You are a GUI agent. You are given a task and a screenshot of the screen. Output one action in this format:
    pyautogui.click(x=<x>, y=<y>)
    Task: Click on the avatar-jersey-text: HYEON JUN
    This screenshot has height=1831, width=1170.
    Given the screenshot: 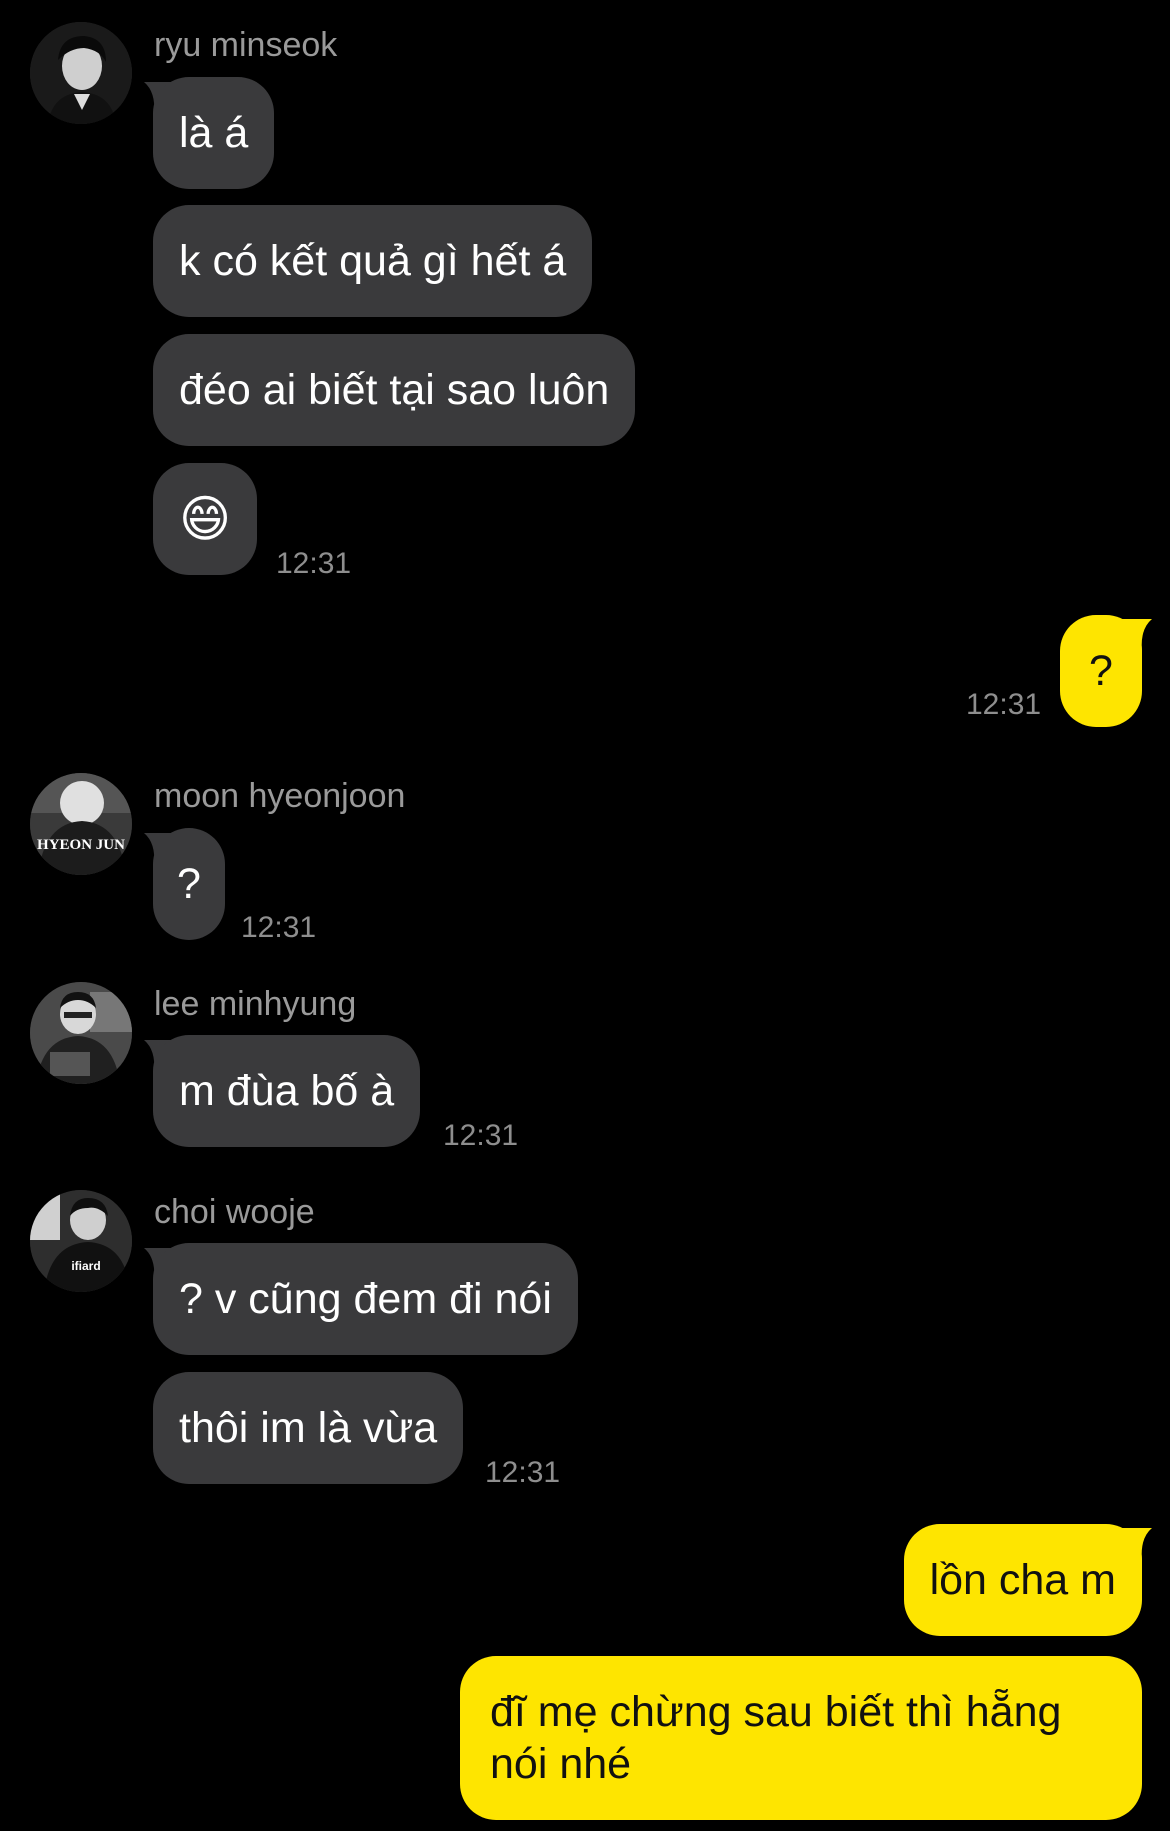 What is the action you would take?
    pyautogui.click(x=81, y=845)
    